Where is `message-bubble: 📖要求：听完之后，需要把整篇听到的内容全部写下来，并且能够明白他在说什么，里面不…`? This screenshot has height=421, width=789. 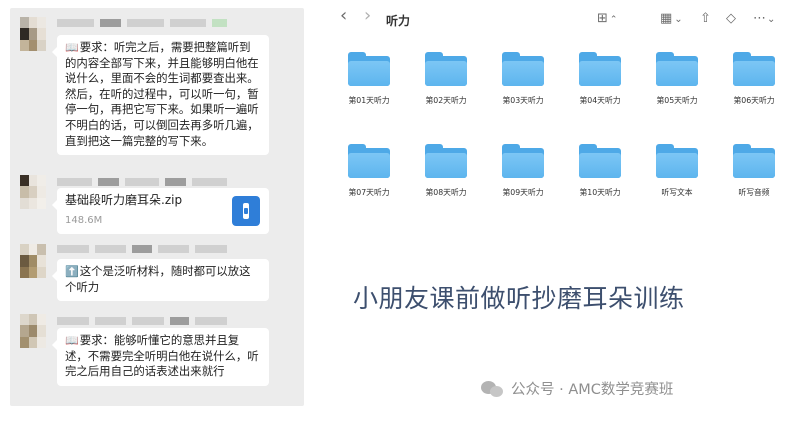 message-bubble: 📖要求：听完之后，需要把整篇听到的内容全部写下来，并且能够明白他在说什么，里面不… is located at coordinates (160, 95).